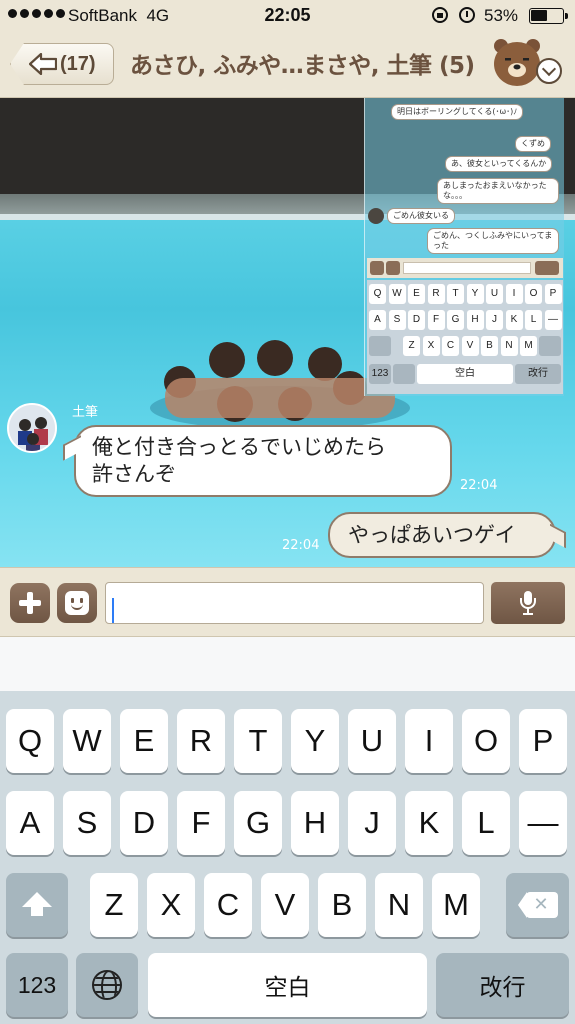 The height and width of the screenshot is (1024, 575). Describe the element at coordinates (475, 320) in the screenshot. I see `embedded-key: H` at that location.